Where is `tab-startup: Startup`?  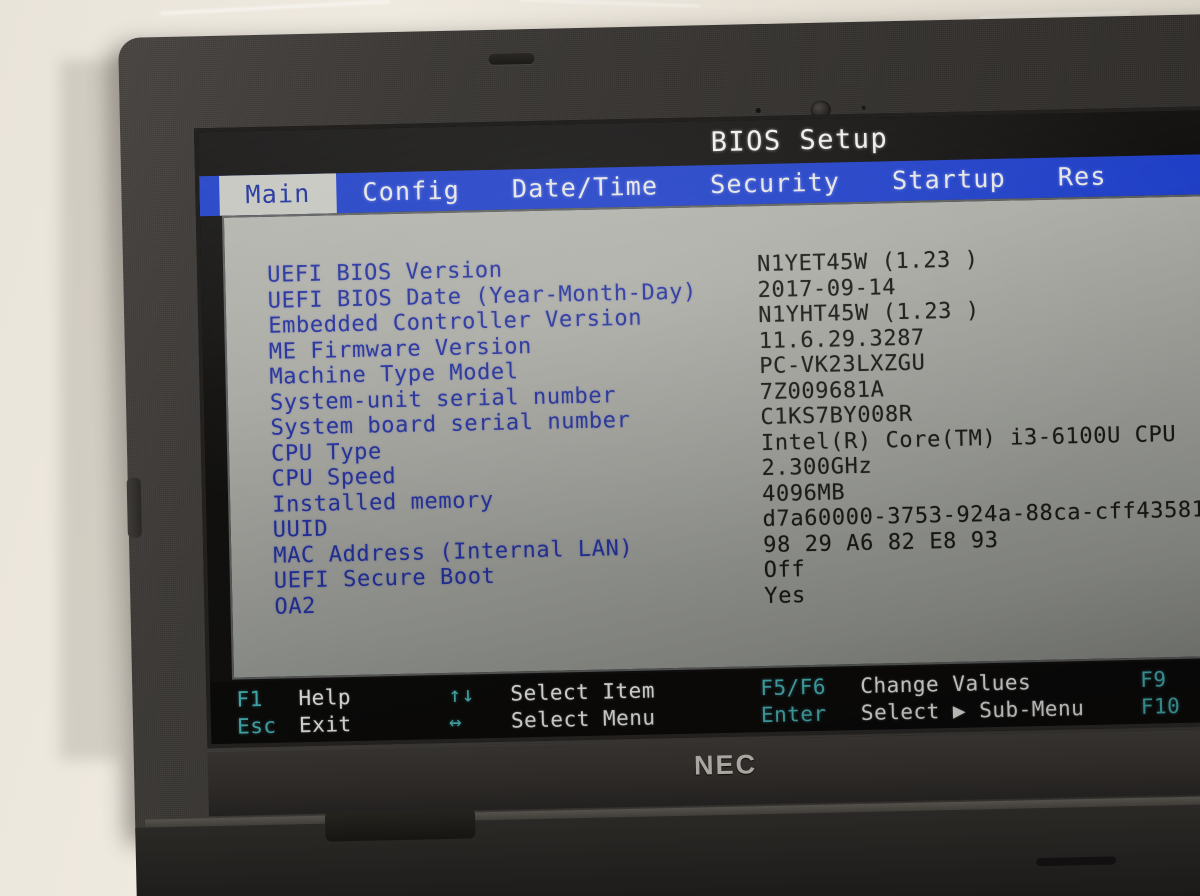 tab-startup: Startup is located at coordinates (949, 180).